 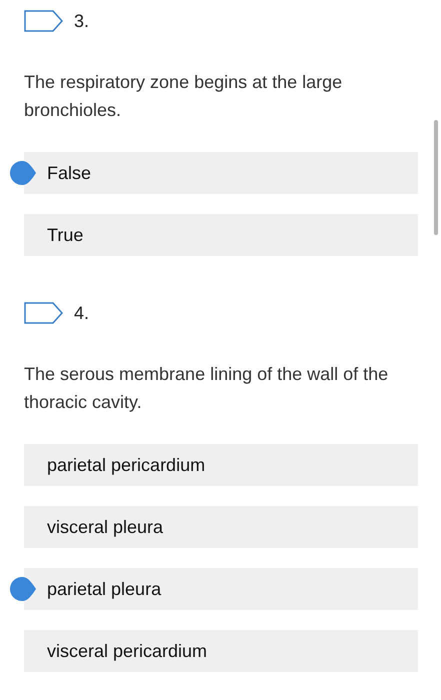 I want to click on question-text: The respiratory zone begins at the large bronchioles., so click(x=184, y=96).